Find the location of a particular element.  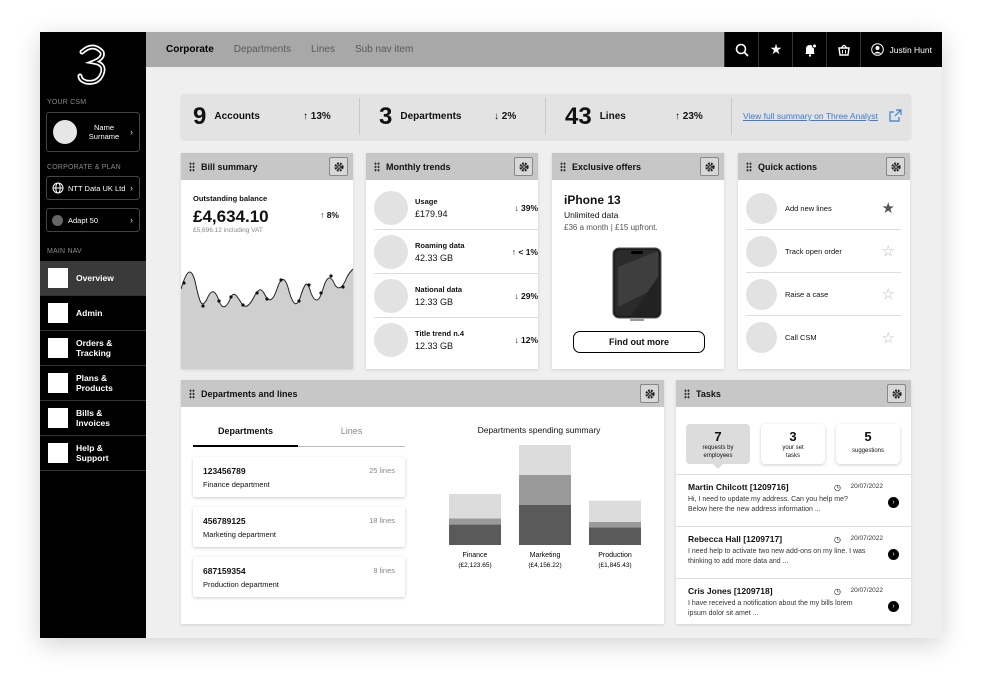

nav-item-orders: Orders & Tracking is located at coordinates (93, 348).